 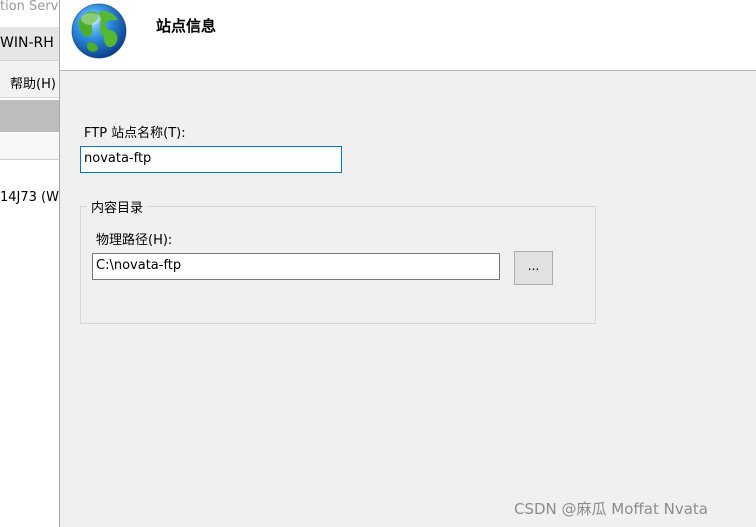 I want to click on globe-icon, so click(x=99, y=31).